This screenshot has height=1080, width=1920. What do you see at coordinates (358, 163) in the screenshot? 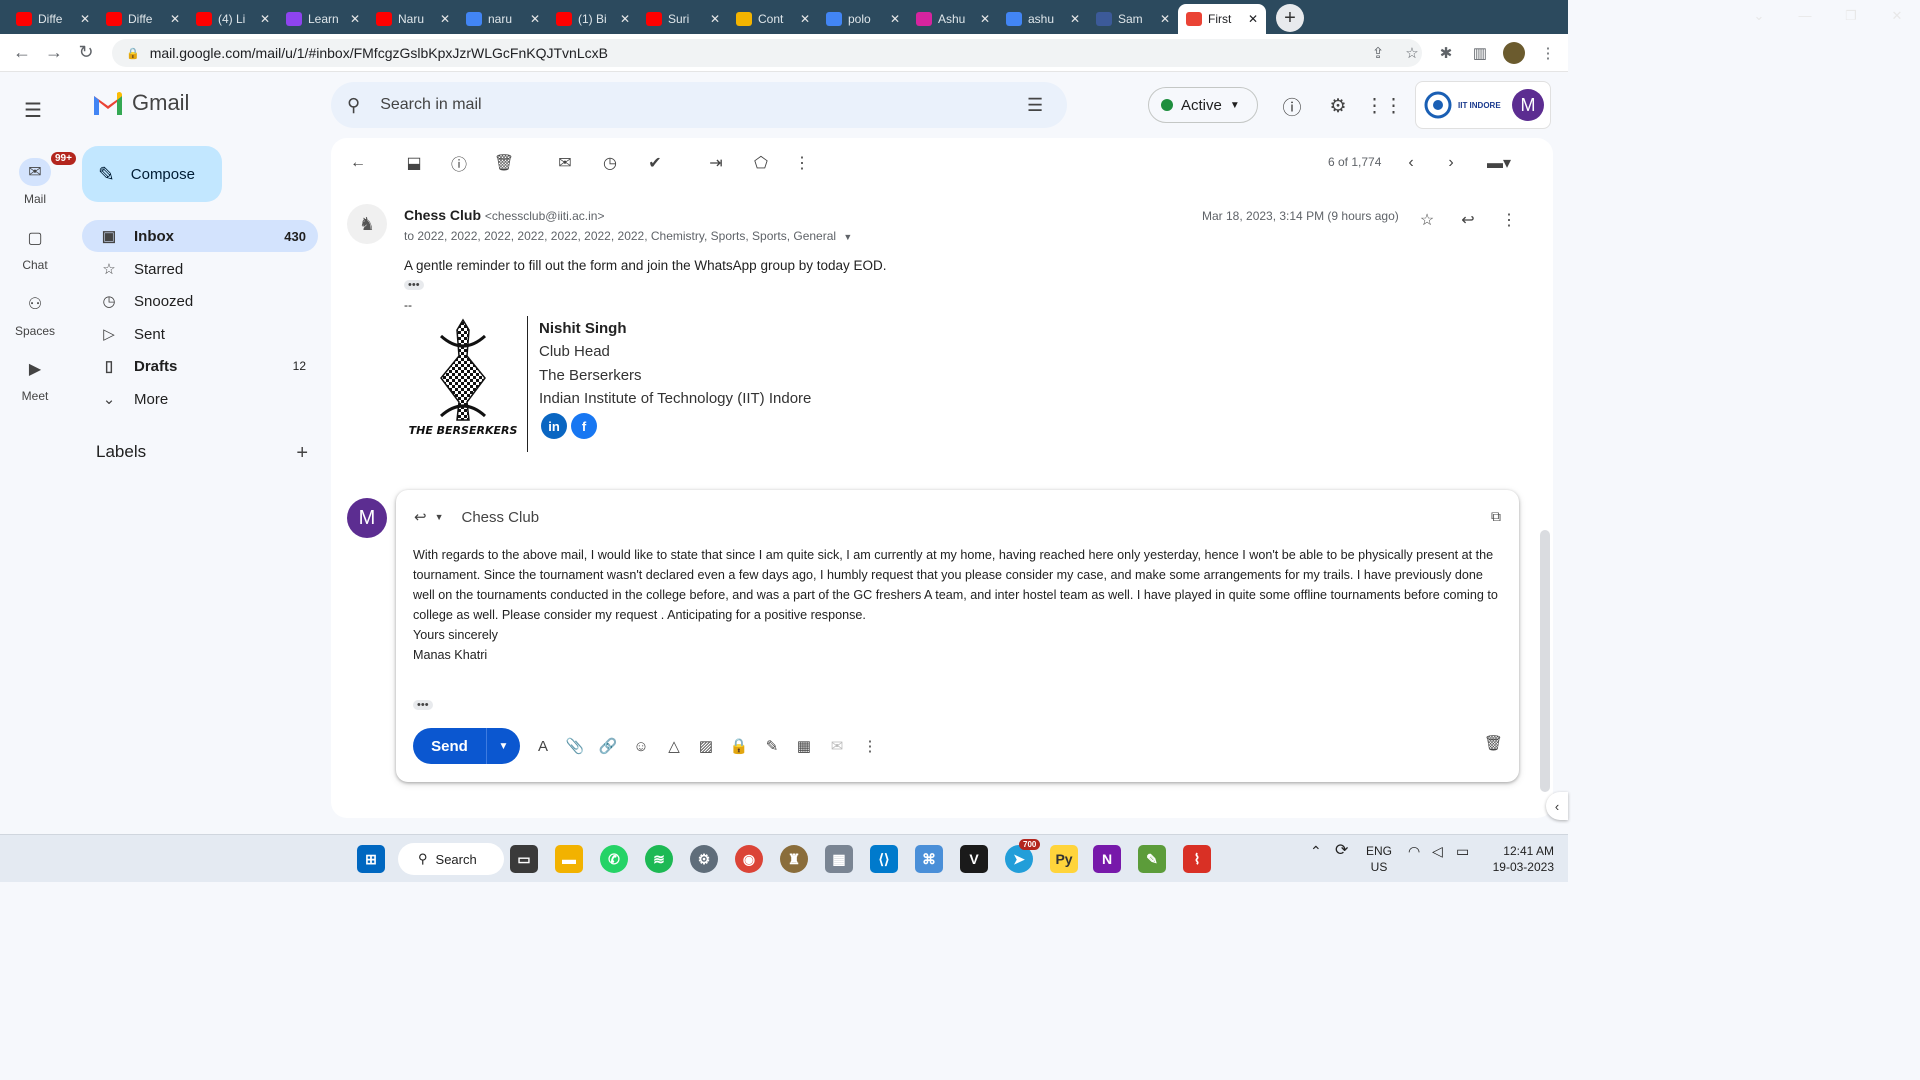
I see `back-to-inbox-icon: ←` at bounding box center [358, 163].